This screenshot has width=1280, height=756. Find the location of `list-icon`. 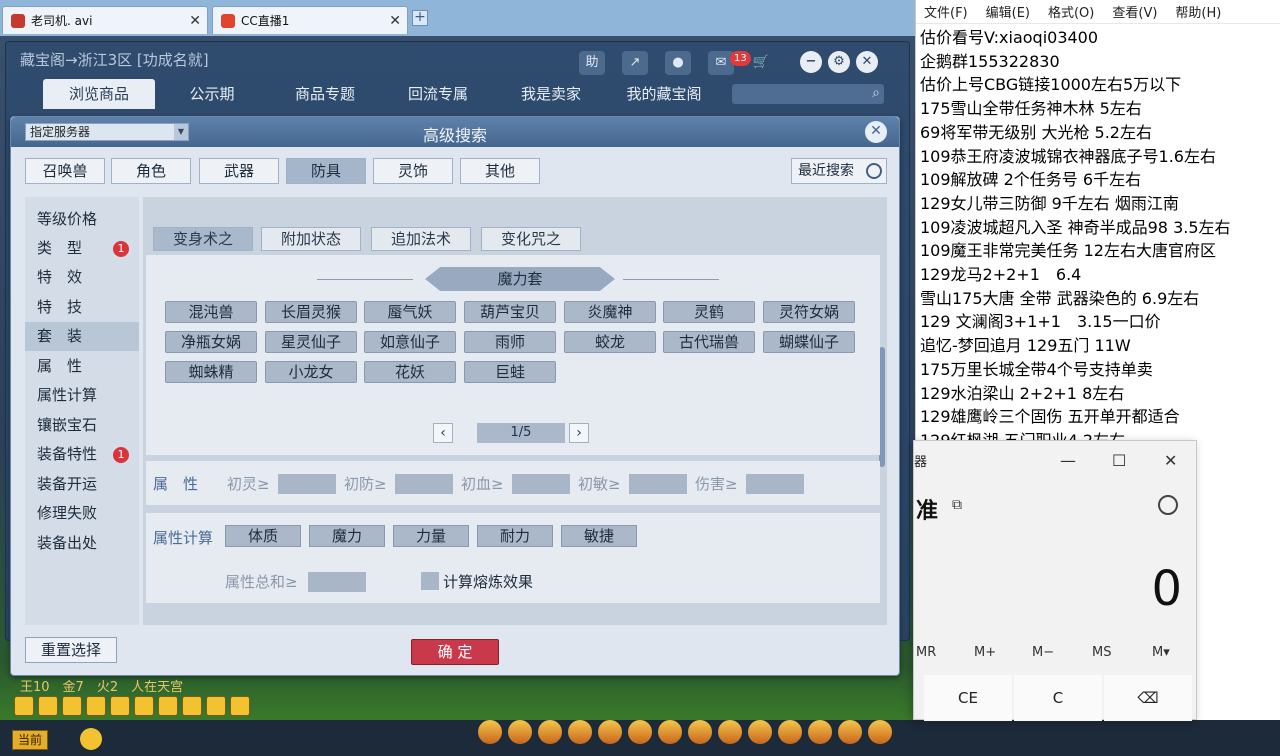

list-icon is located at coordinates (216, 706).